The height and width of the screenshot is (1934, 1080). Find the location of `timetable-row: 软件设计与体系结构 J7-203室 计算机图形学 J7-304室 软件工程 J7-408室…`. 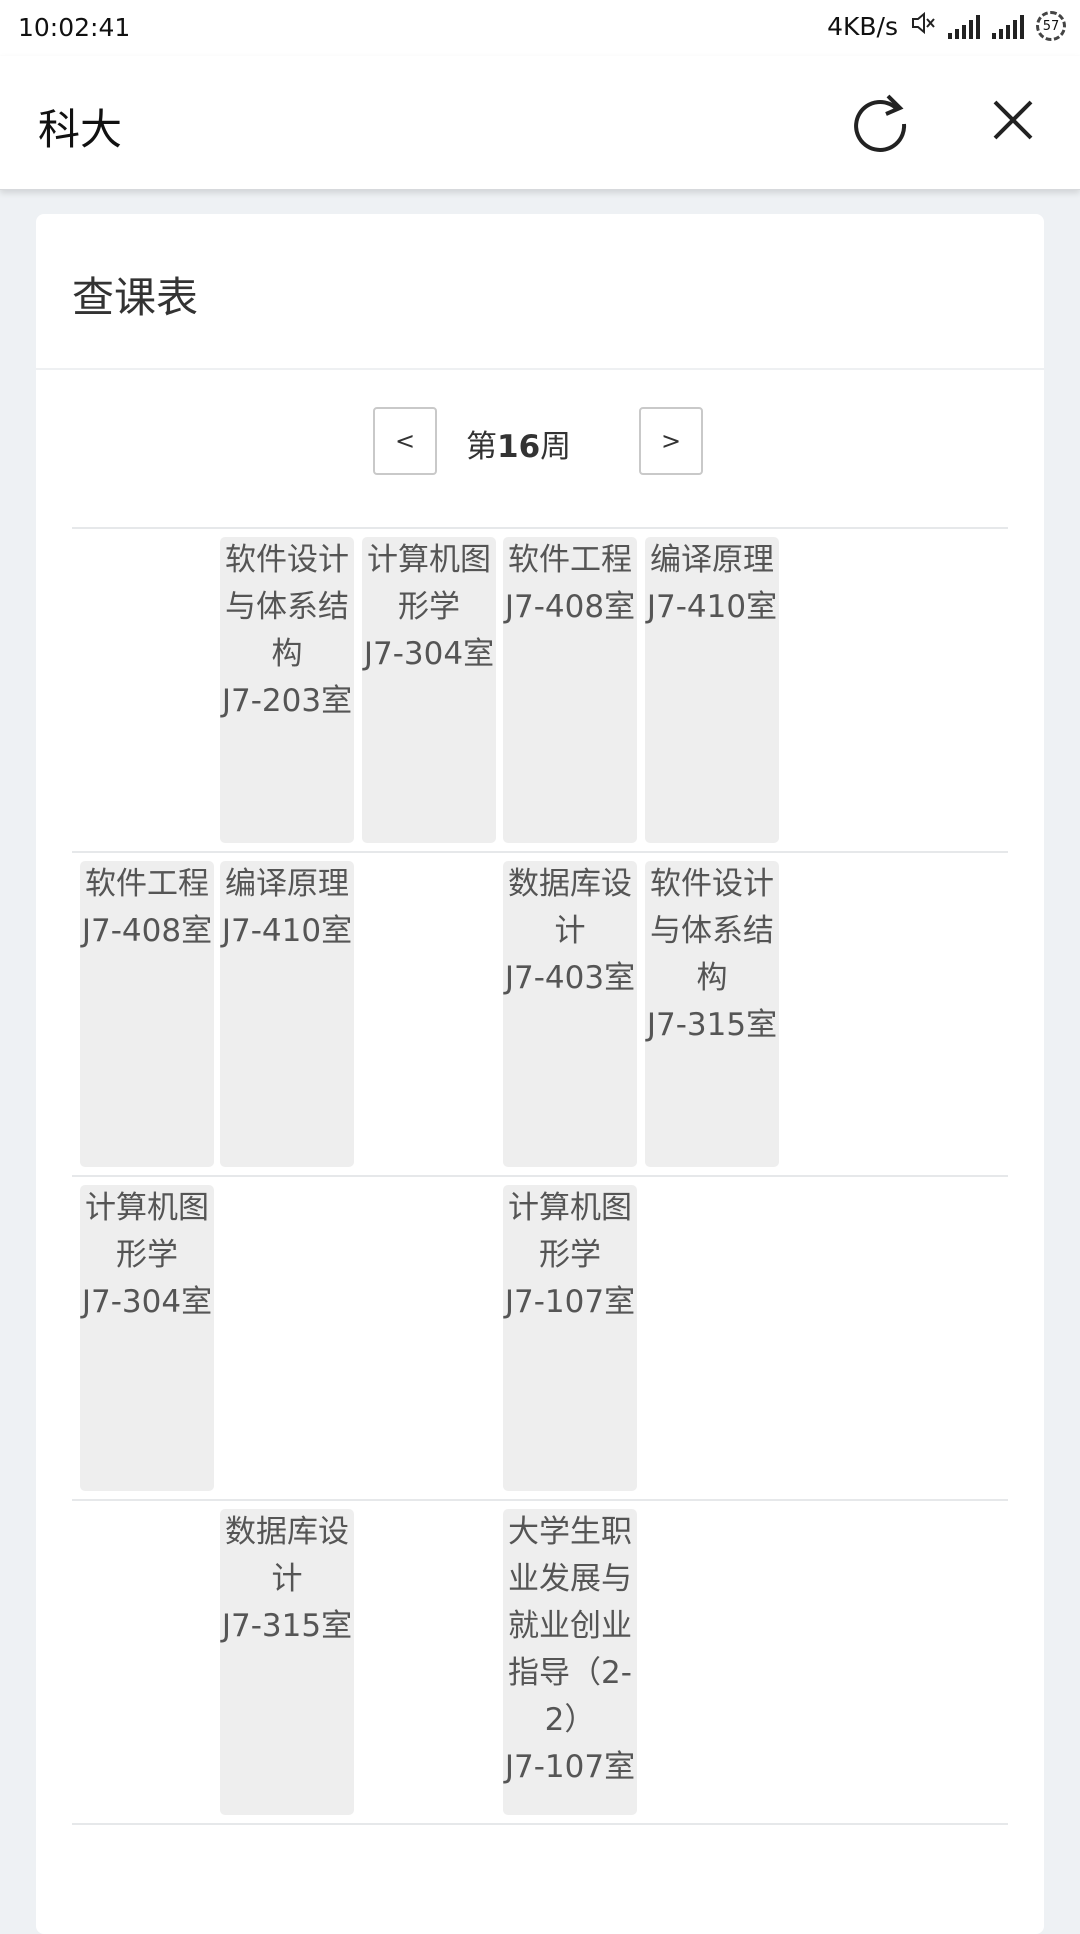

timetable-row: 软件设计与体系结构 J7-203室 计算机图形学 J7-304室 软件工程 J7-408室… is located at coordinates (540, 689).